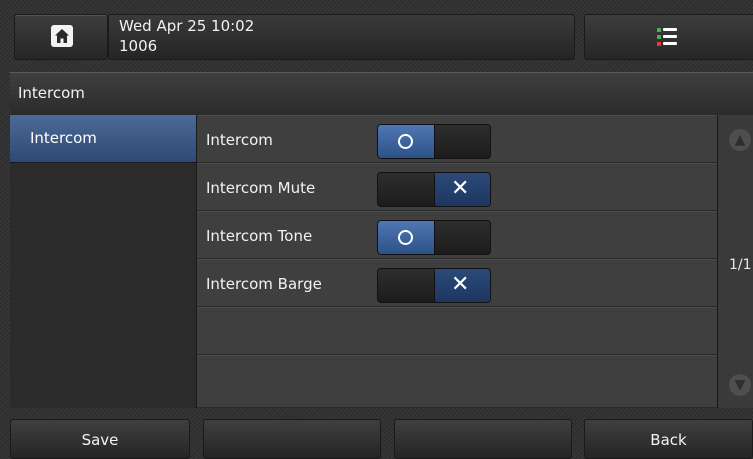  Describe the element at coordinates (434, 285) in the screenshot. I see `intercom-barge-toggle: ✕` at that location.